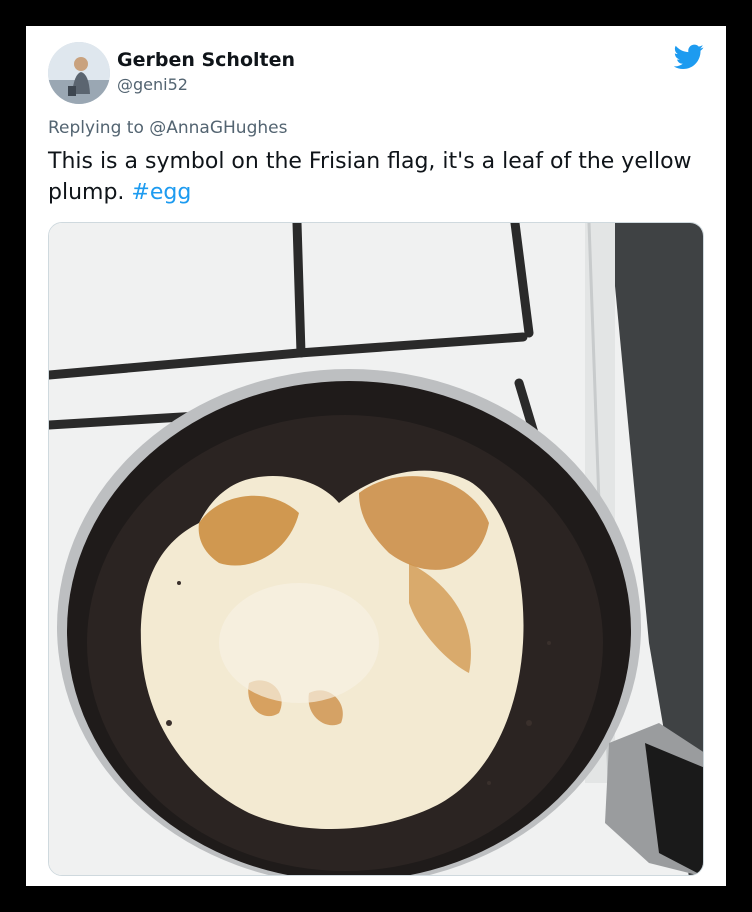  Describe the element at coordinates (218, 128) in the screenshot. I see `reply-mention-link: @AnnaGHughes` at that location.